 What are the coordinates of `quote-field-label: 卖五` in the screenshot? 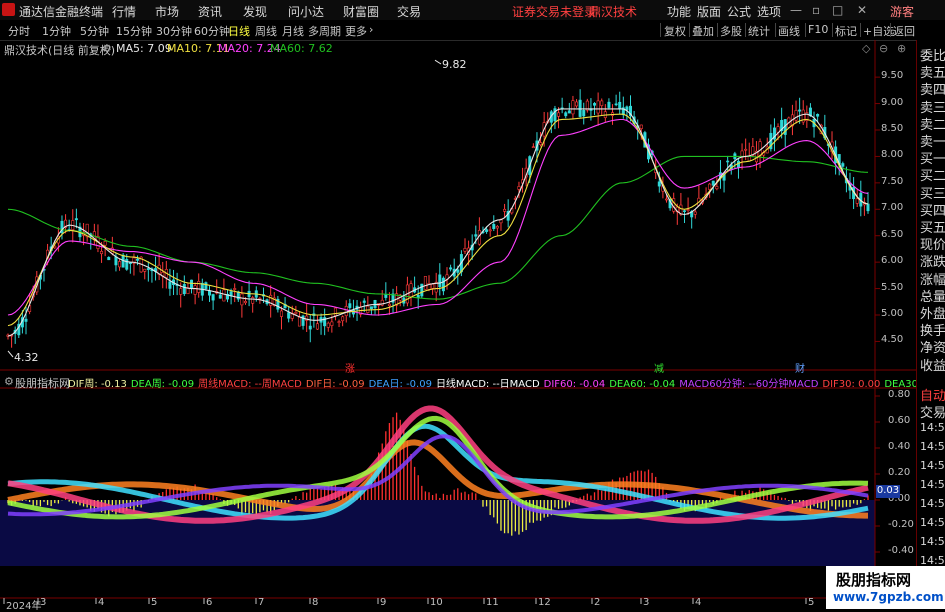 It's located at (932, 71).